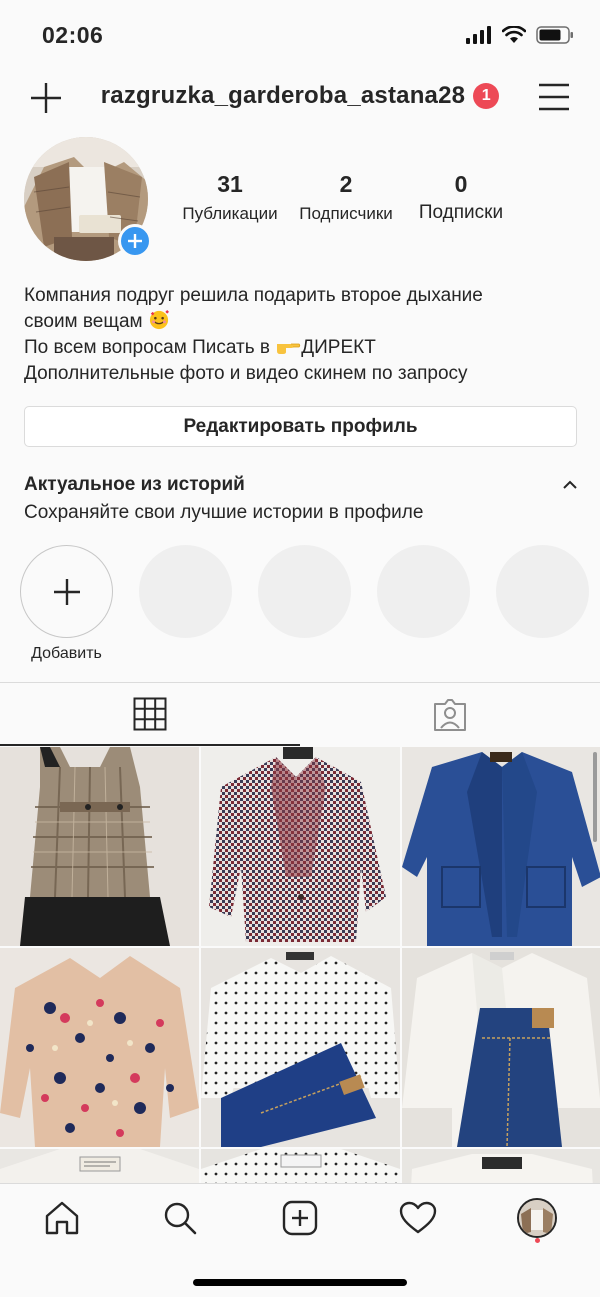 Image resolution: width=600 pixels, height=1297 pixels. I want to click on highlights-title: Актуальное из историй, so click(134, 484).